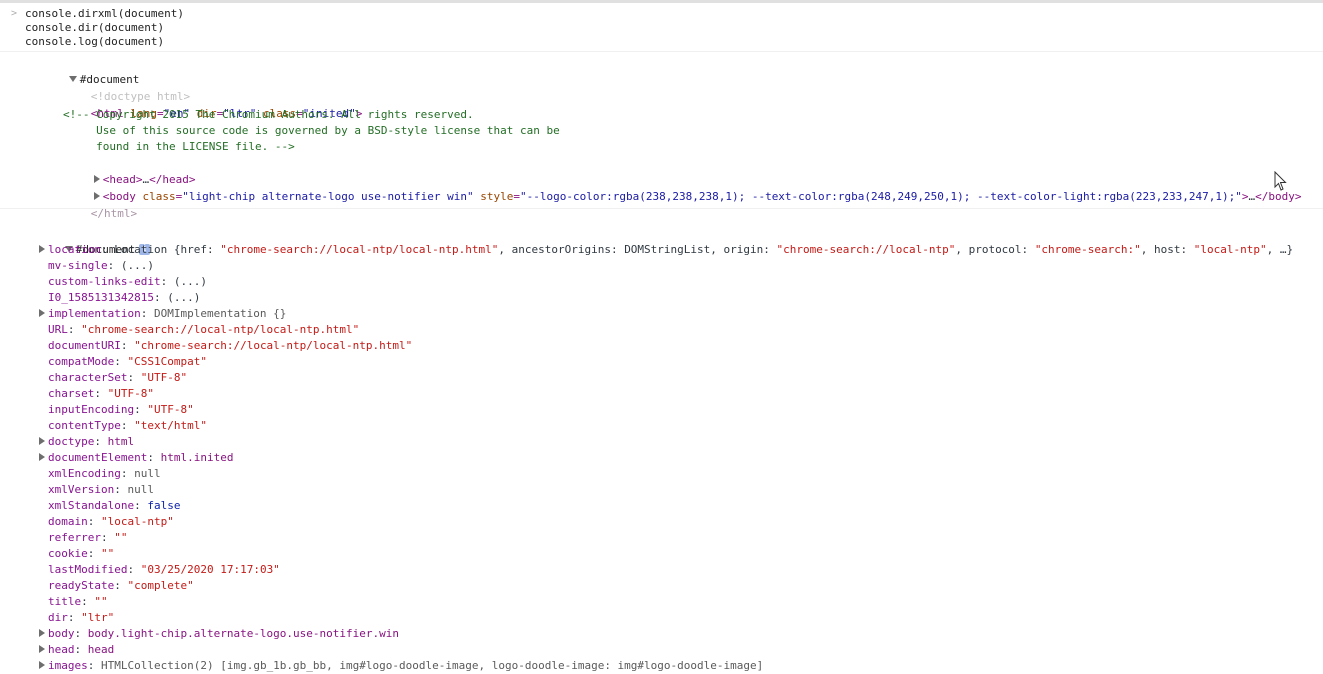 Image resolution: width=1323 pixels, height=674 pixels. I want to click on property-key: body, so click(61, 633).